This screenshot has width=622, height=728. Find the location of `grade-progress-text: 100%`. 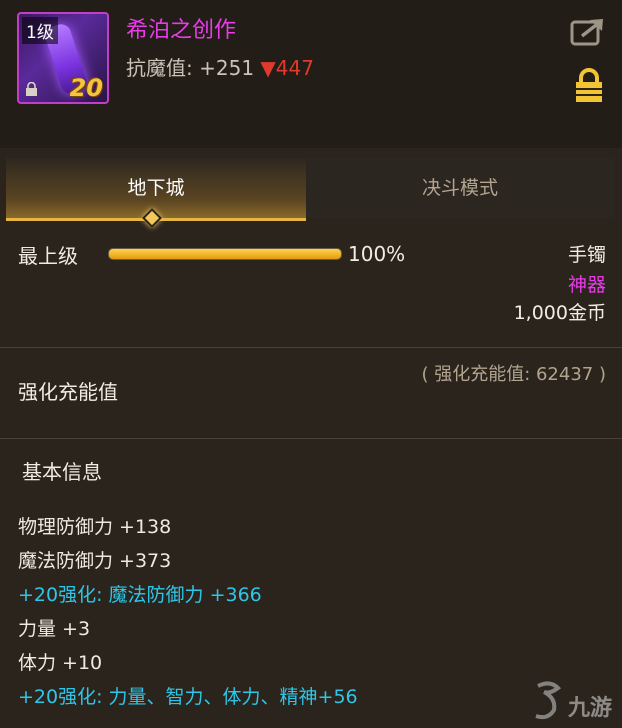

grade-progress-text: 100% is located at coordinates (377, 254).